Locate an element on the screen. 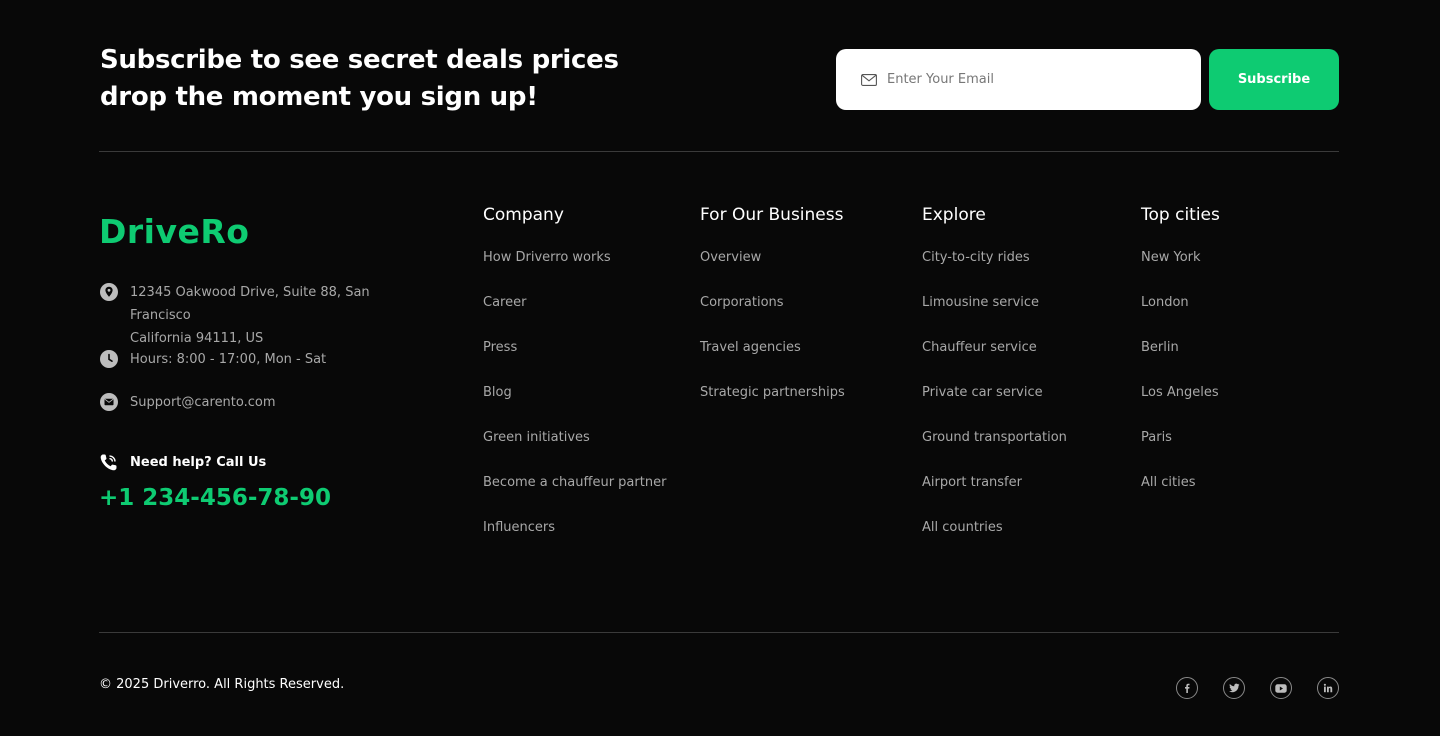 This screenshot has width=1440, height=736. twitter-link is located at coordinates (1234, 688).